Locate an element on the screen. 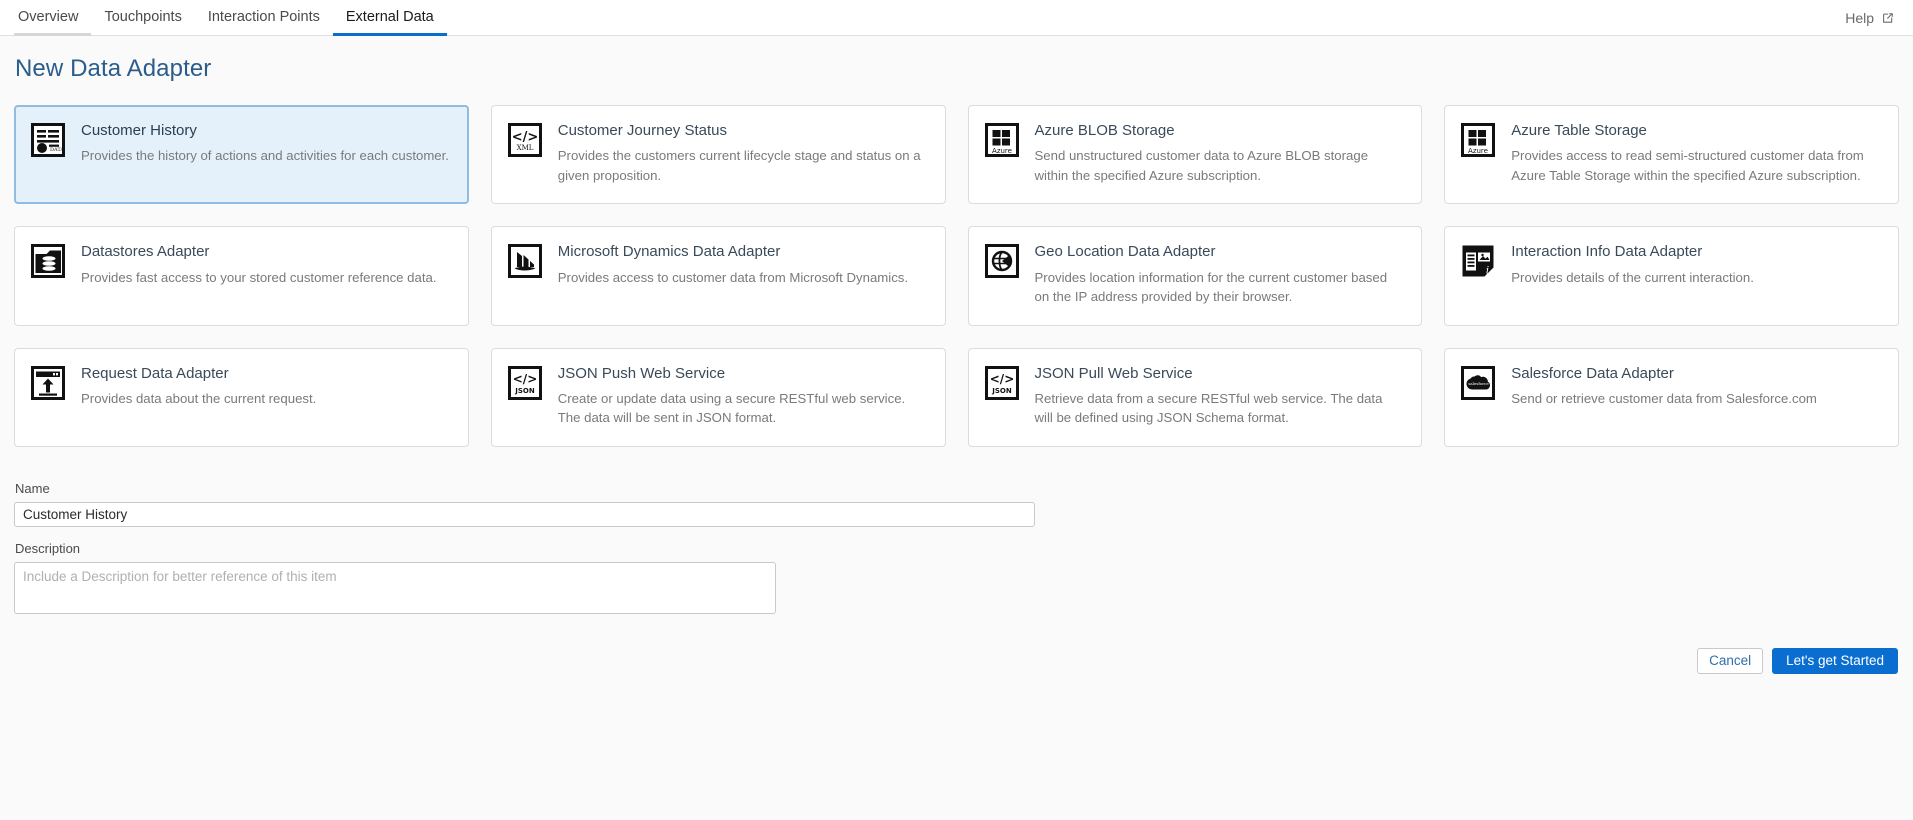 The height and width of the screenshot is (820, 1913). xml-code-icon: </> XML is located at coordinates (524, 140).